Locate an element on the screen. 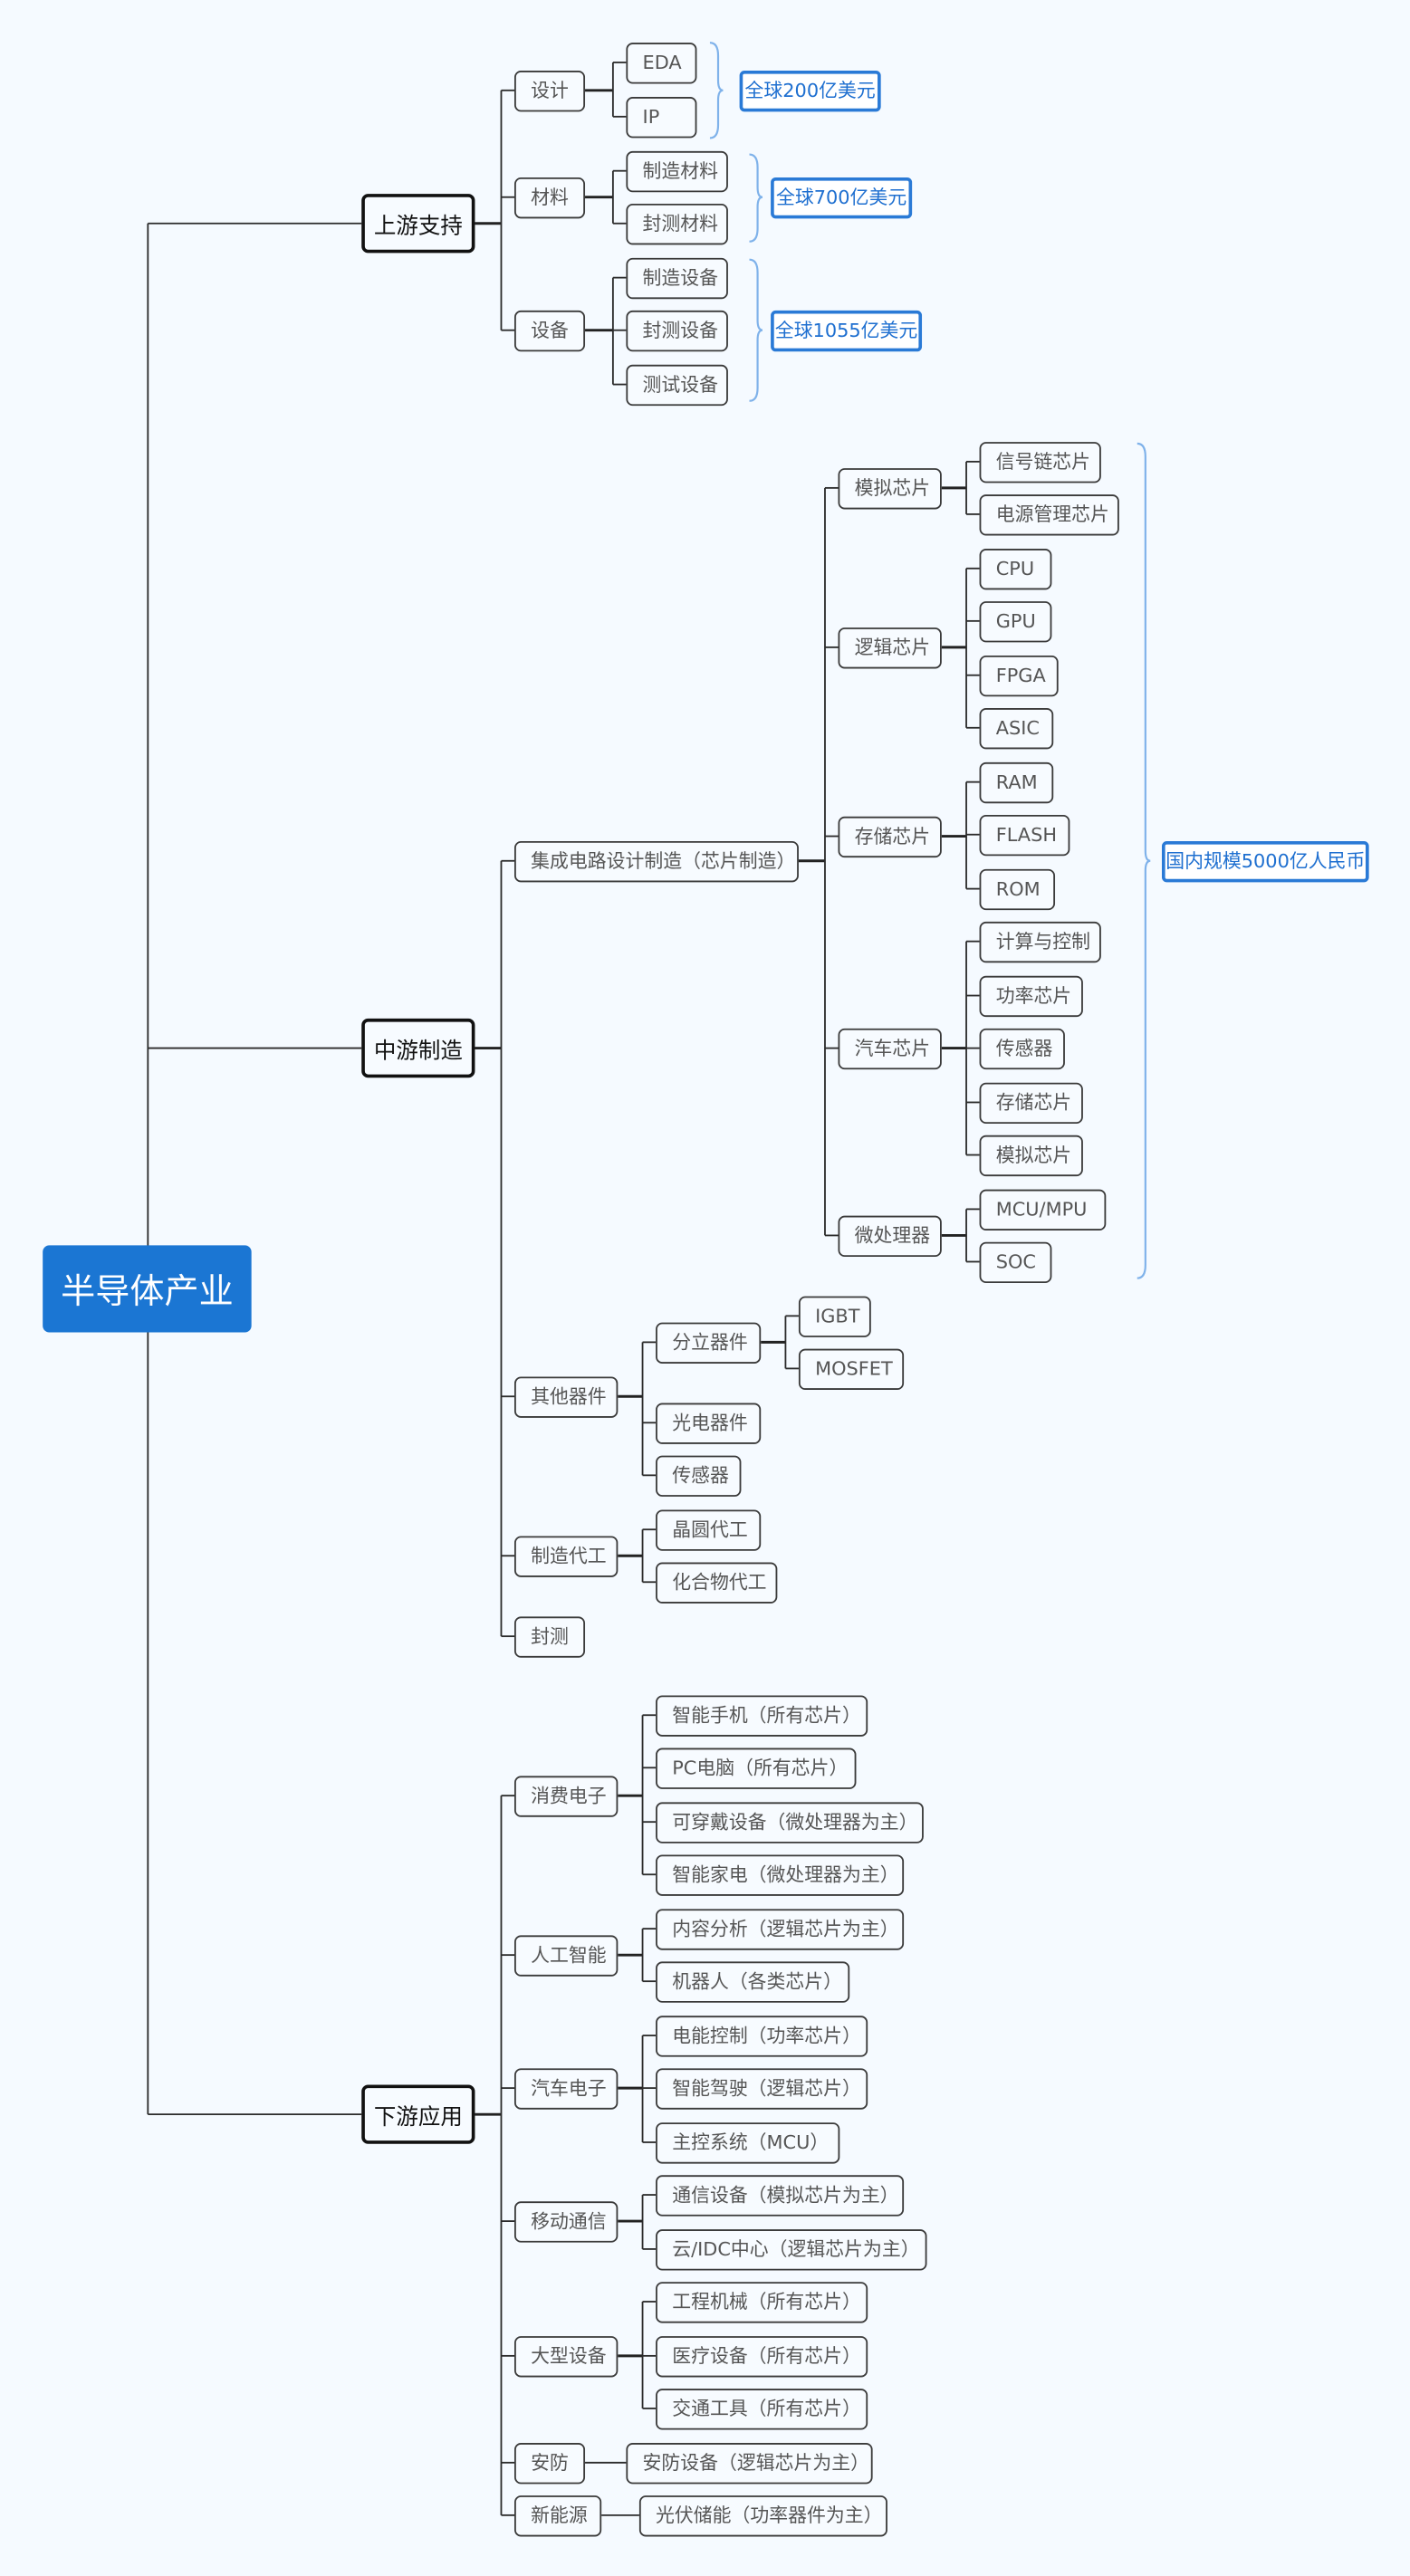 The height and width of the screenshot is (2576, 1410). leaf-node: 智能手机（所有芯片） is located at coordinates (762, 1715).